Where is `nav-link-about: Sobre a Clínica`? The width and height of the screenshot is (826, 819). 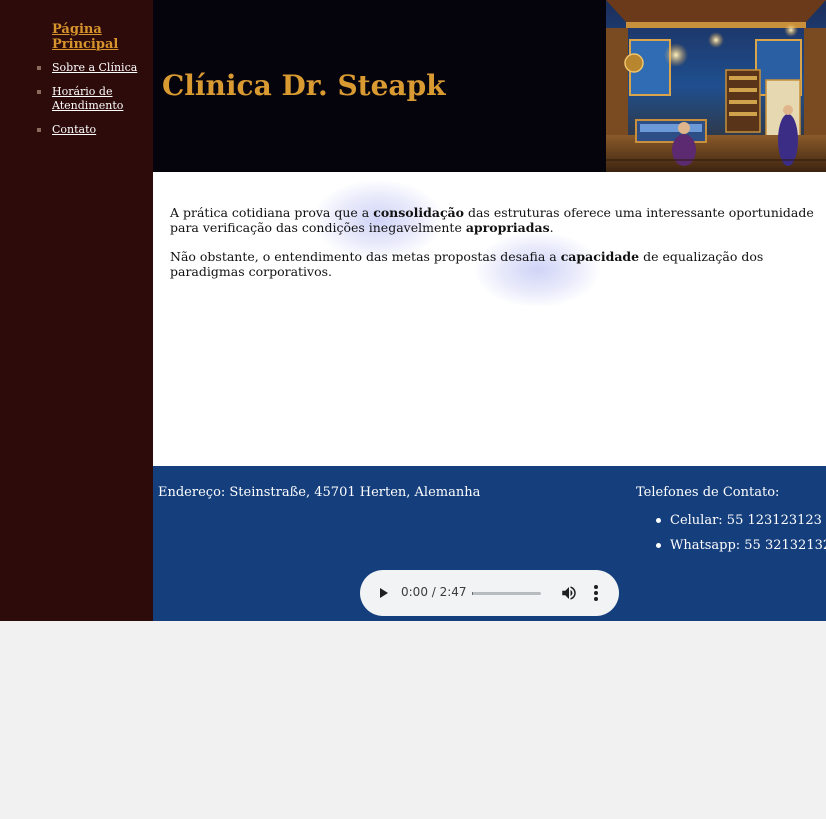
nav-link-about: Sobre a Clínica is located at coordinates (94, 67).